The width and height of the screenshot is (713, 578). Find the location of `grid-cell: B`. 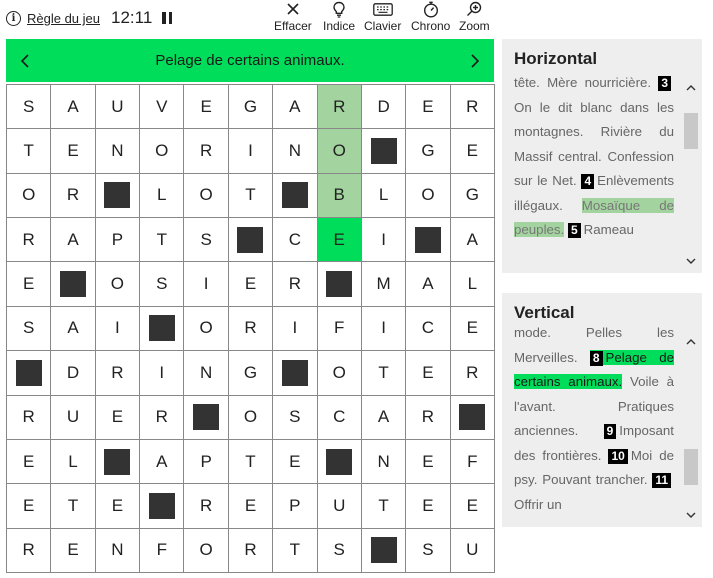

grid-cell: B is located at coordinates (339, 196).